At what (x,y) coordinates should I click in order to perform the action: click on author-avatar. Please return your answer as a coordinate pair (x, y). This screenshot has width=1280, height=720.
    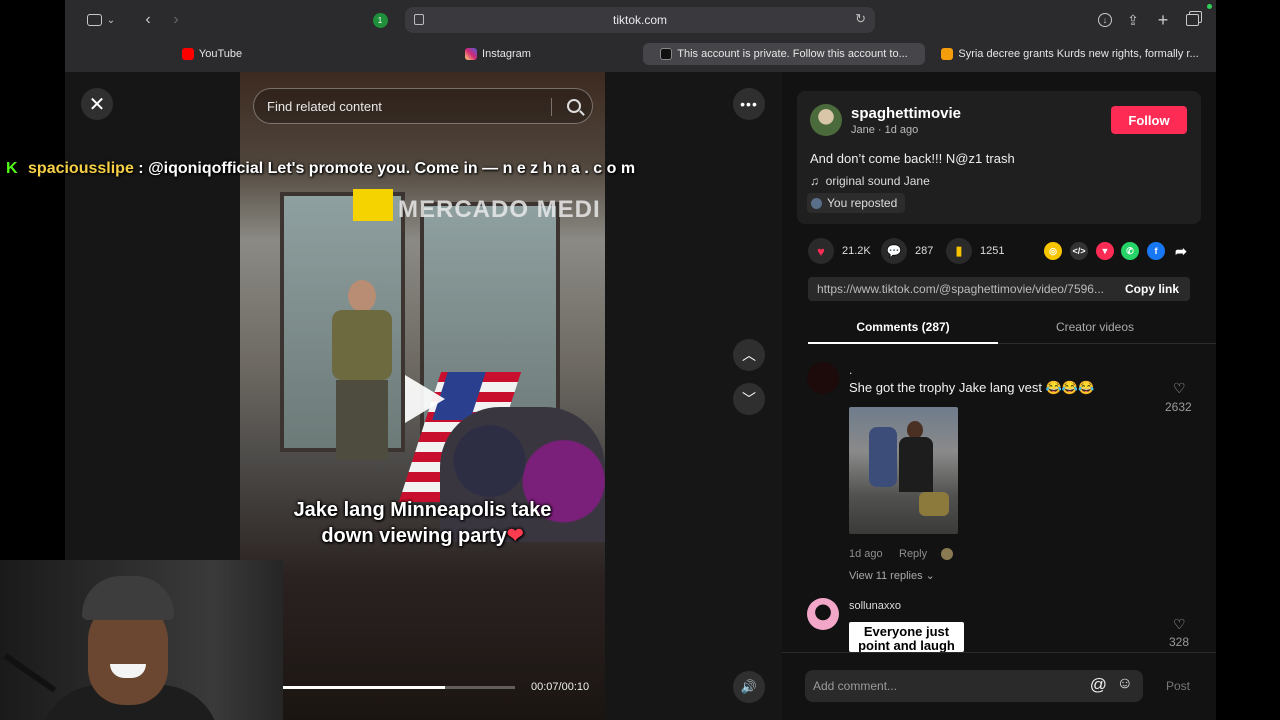
    Looking at the image, I should click on (826, 120).